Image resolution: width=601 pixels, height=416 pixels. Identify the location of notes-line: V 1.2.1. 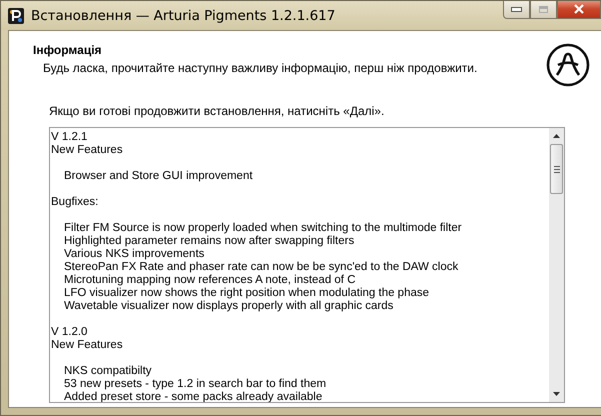
(69, 137).